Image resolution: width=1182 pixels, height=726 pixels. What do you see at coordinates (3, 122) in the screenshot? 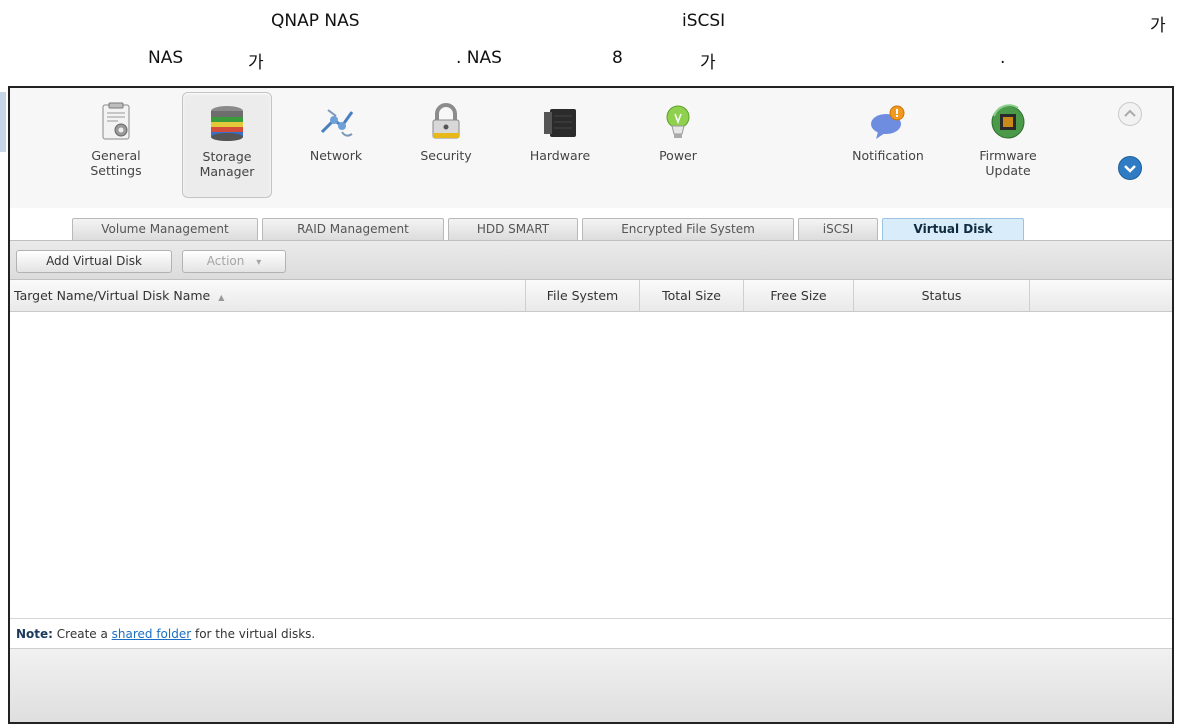
I see `window-edge-highlight` at bounding box center [3, 122].